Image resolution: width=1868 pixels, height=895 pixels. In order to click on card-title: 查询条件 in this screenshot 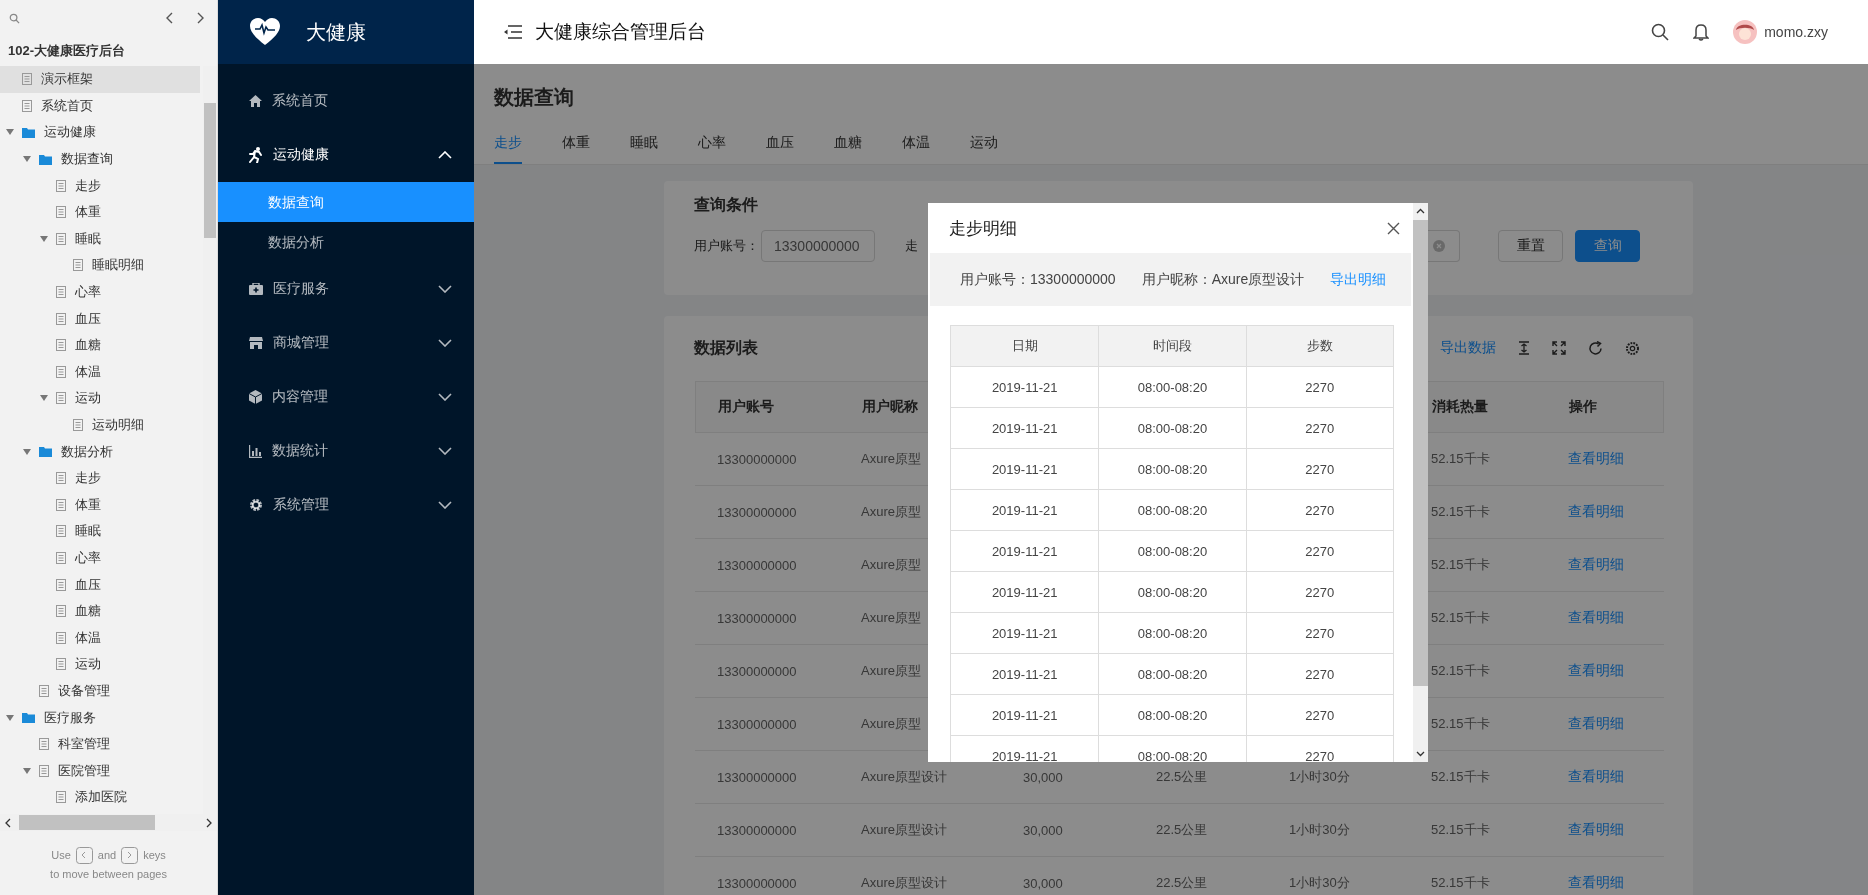, I will do `click(726, 205)`.